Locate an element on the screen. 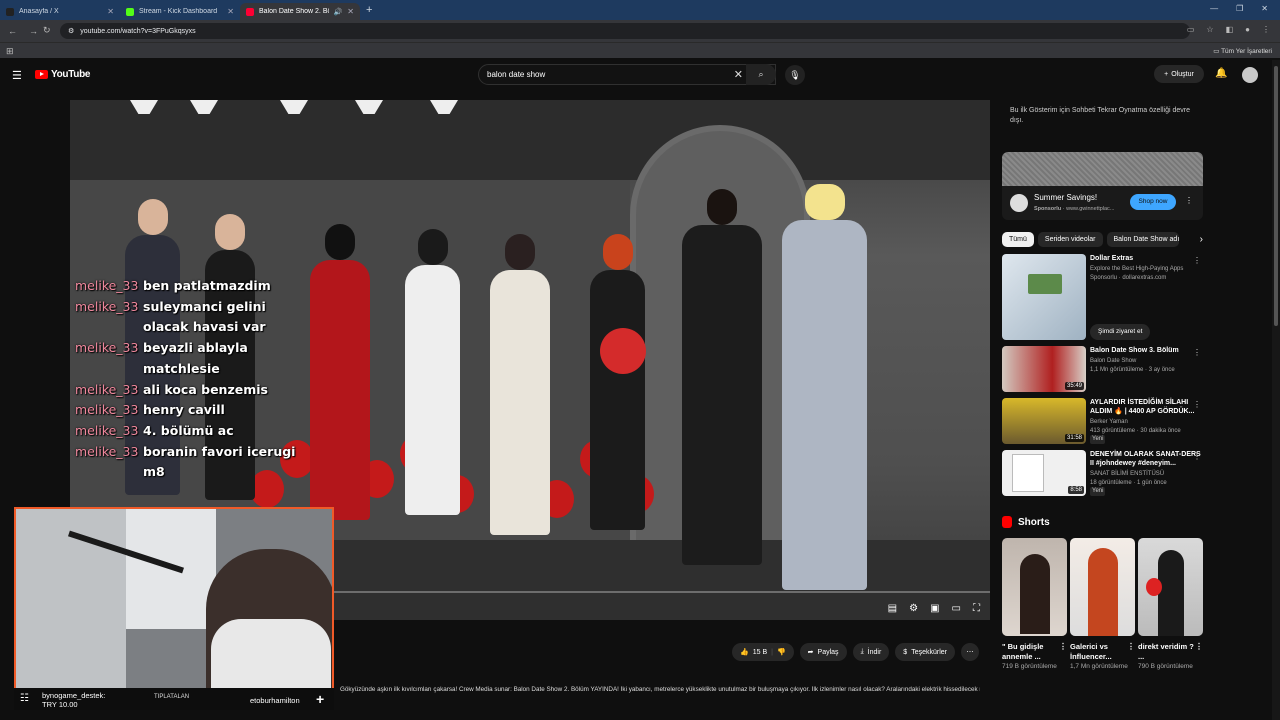 The width and height of the screenshot is (1280, 720). chevron-right-icon: › is located at coordinates (1201, 239).